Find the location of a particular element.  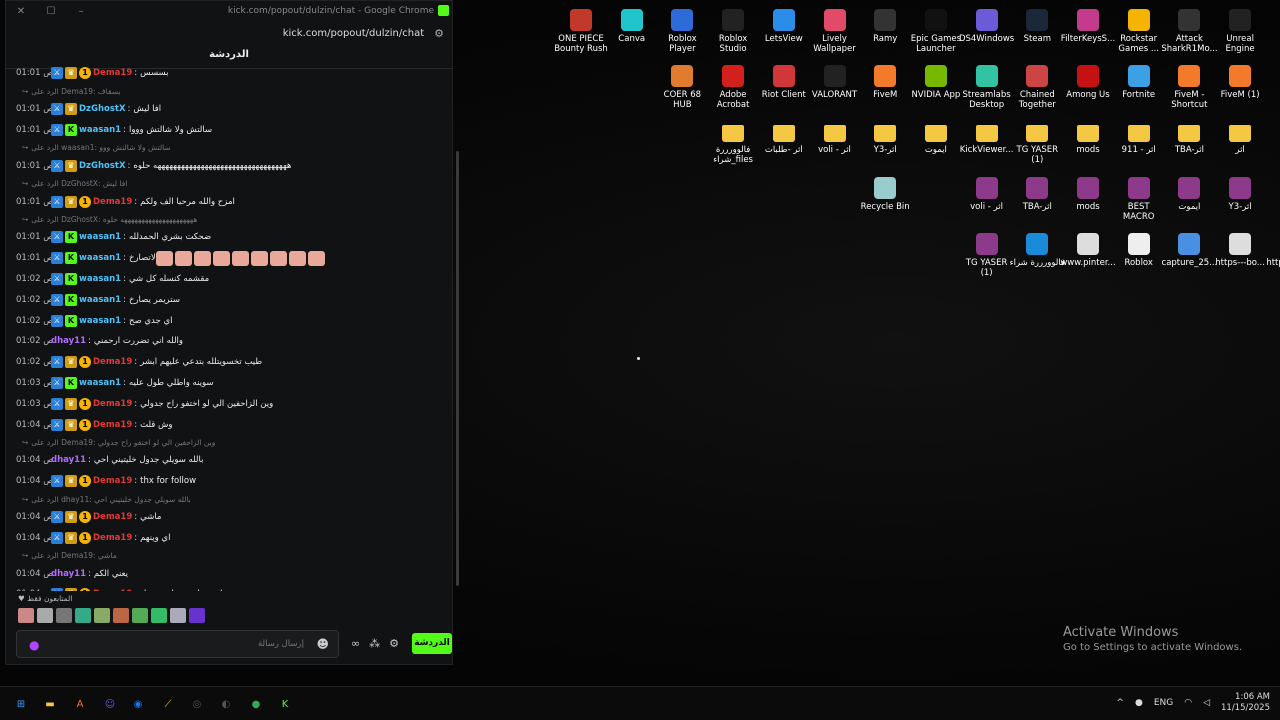

reply-context: ↪ الرد على Dema19: ماشي is located at coordinates (234, 555).